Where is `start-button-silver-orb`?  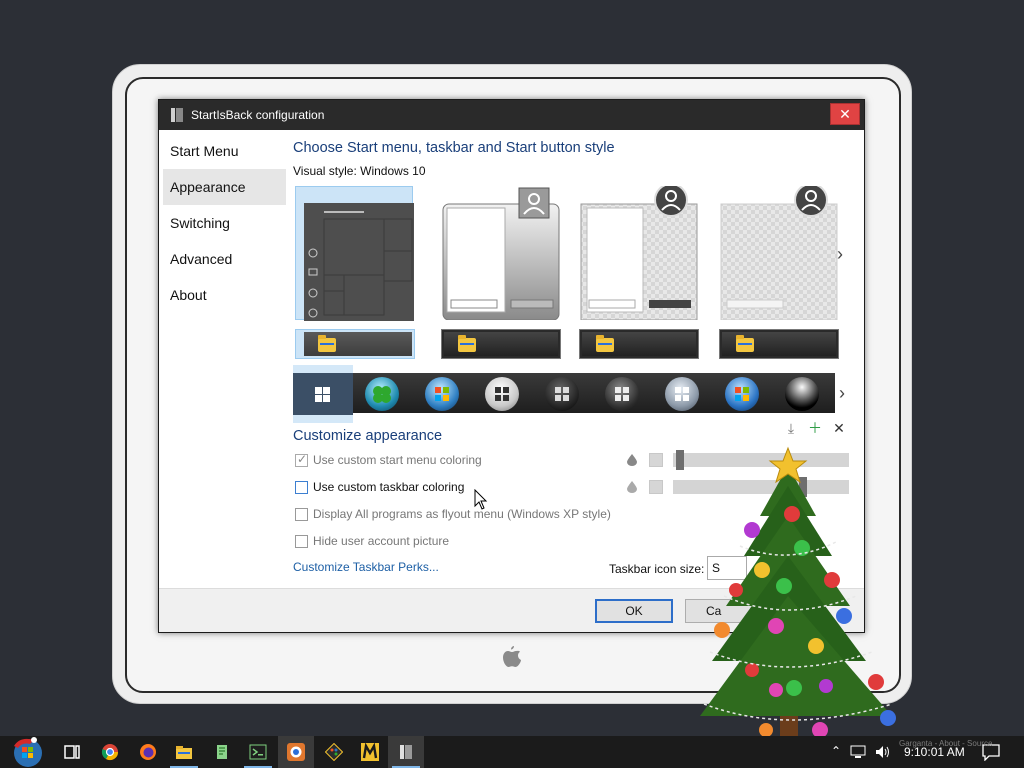
start-button-silver-orb is located at coordinates (682, 394).